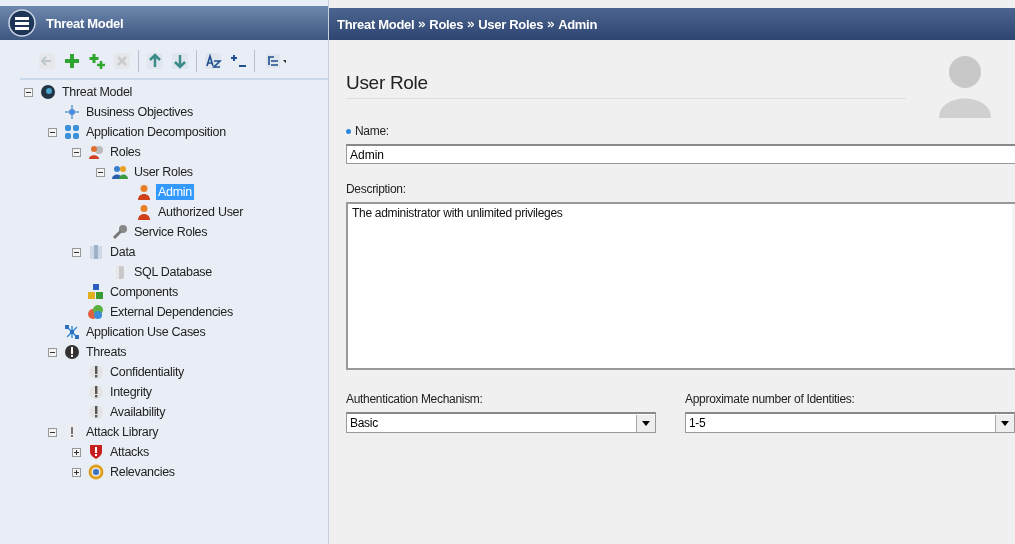 The width and height of the screenshot is (1015, 544). Describe the element at coordinates (122, 432) in the screenshot. I see `tree-item: Attack Library` at that location.